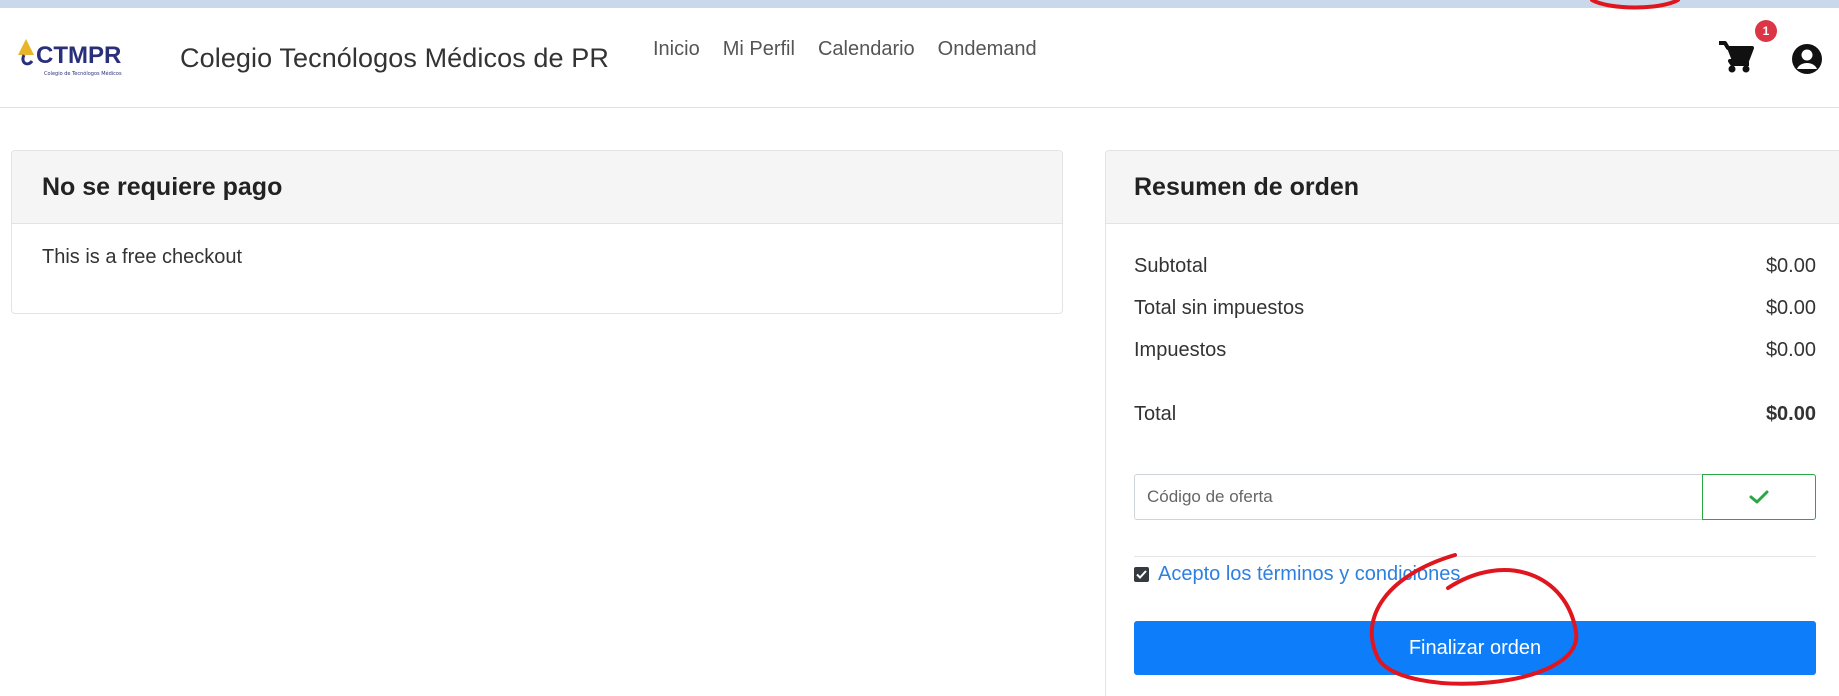 The width and height of the screenshot is (1839, 696). I want to click on nav-link-ondemand: Ondemand, so click(987, 49).